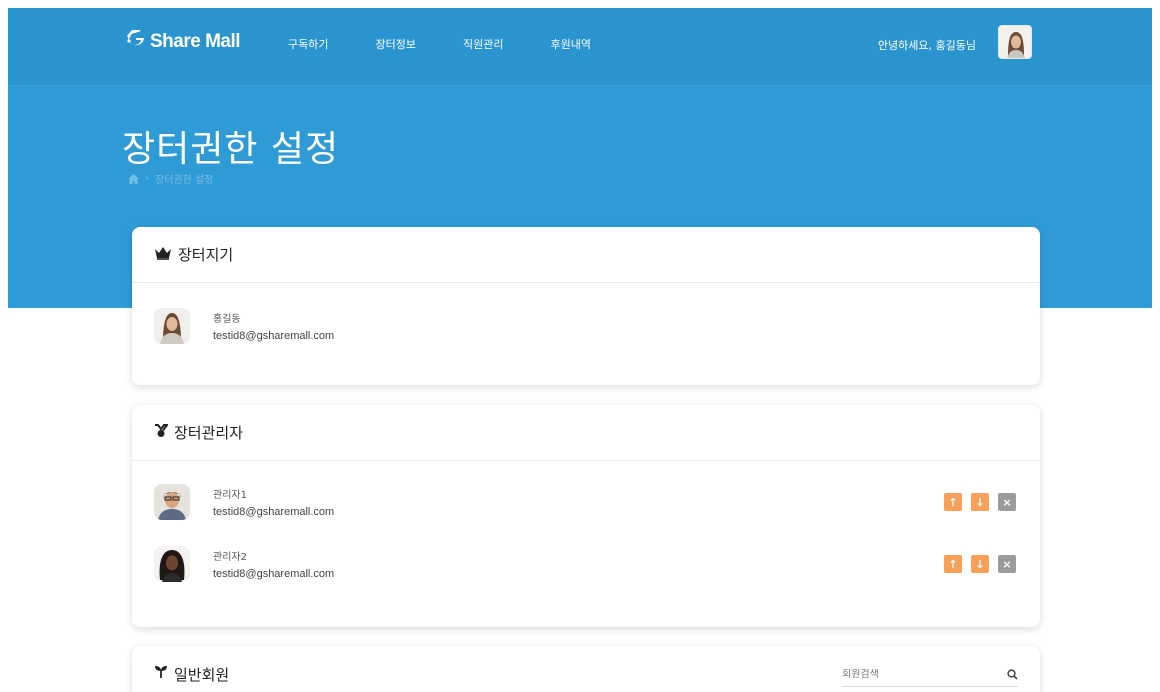 The width and height of the screenshot is (1160, 692). I want to click on nav-staff-management: 직원관리, so click(483, 44).